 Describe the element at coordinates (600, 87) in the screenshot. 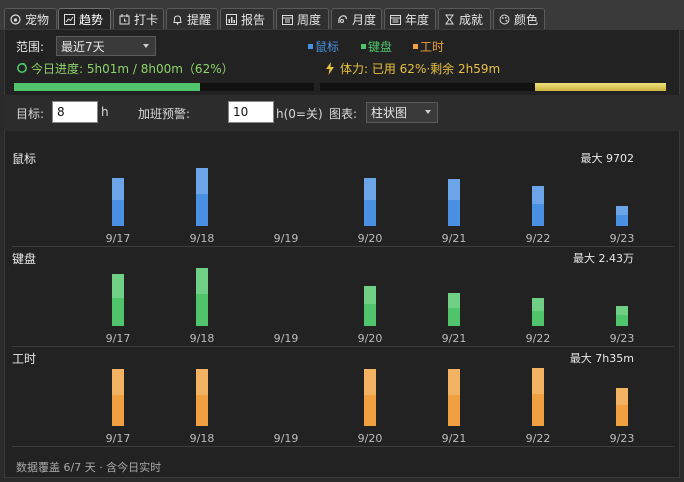

I see `stamina-bar-fill` at that location.